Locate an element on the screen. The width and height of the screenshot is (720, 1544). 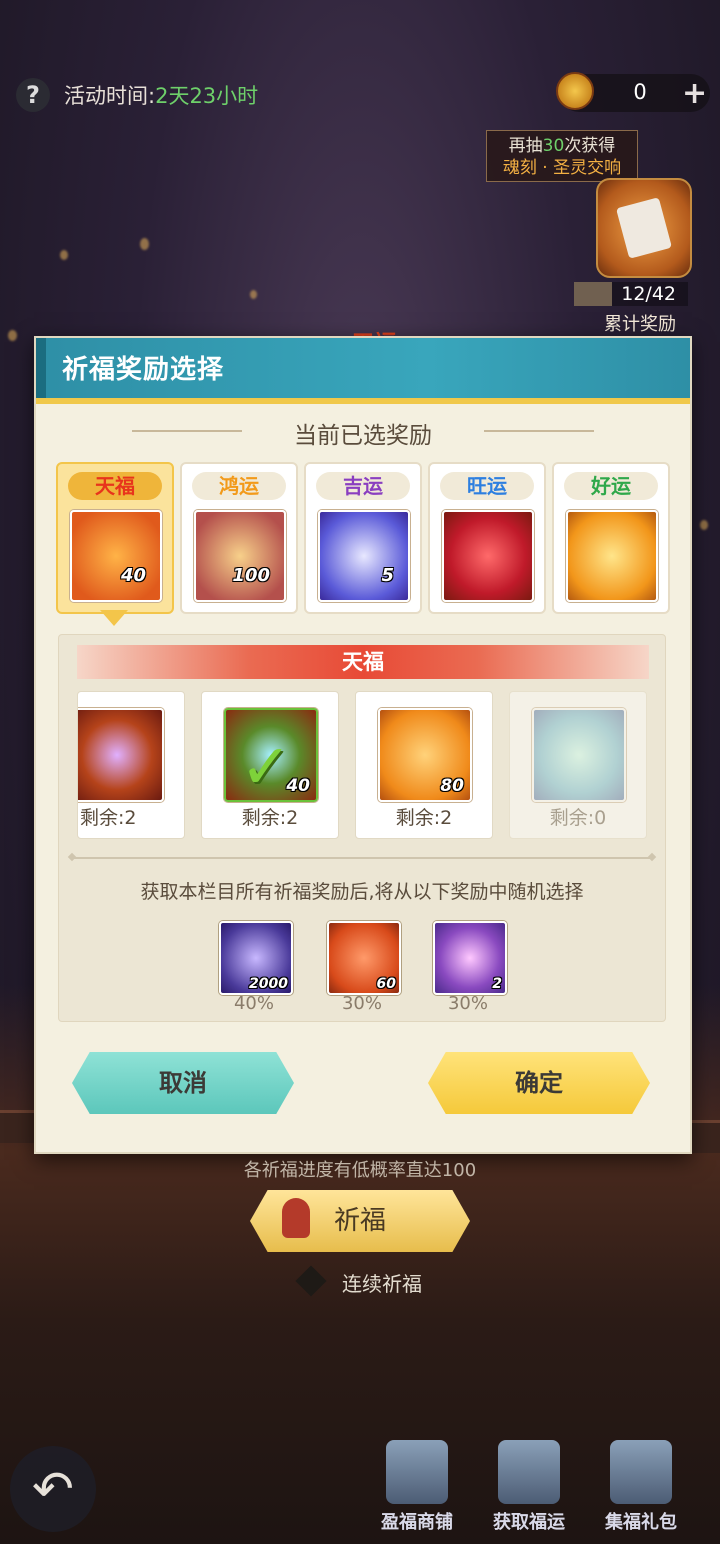
modal-header: 祈福奖励选择 is located at coordinates (363, 371).